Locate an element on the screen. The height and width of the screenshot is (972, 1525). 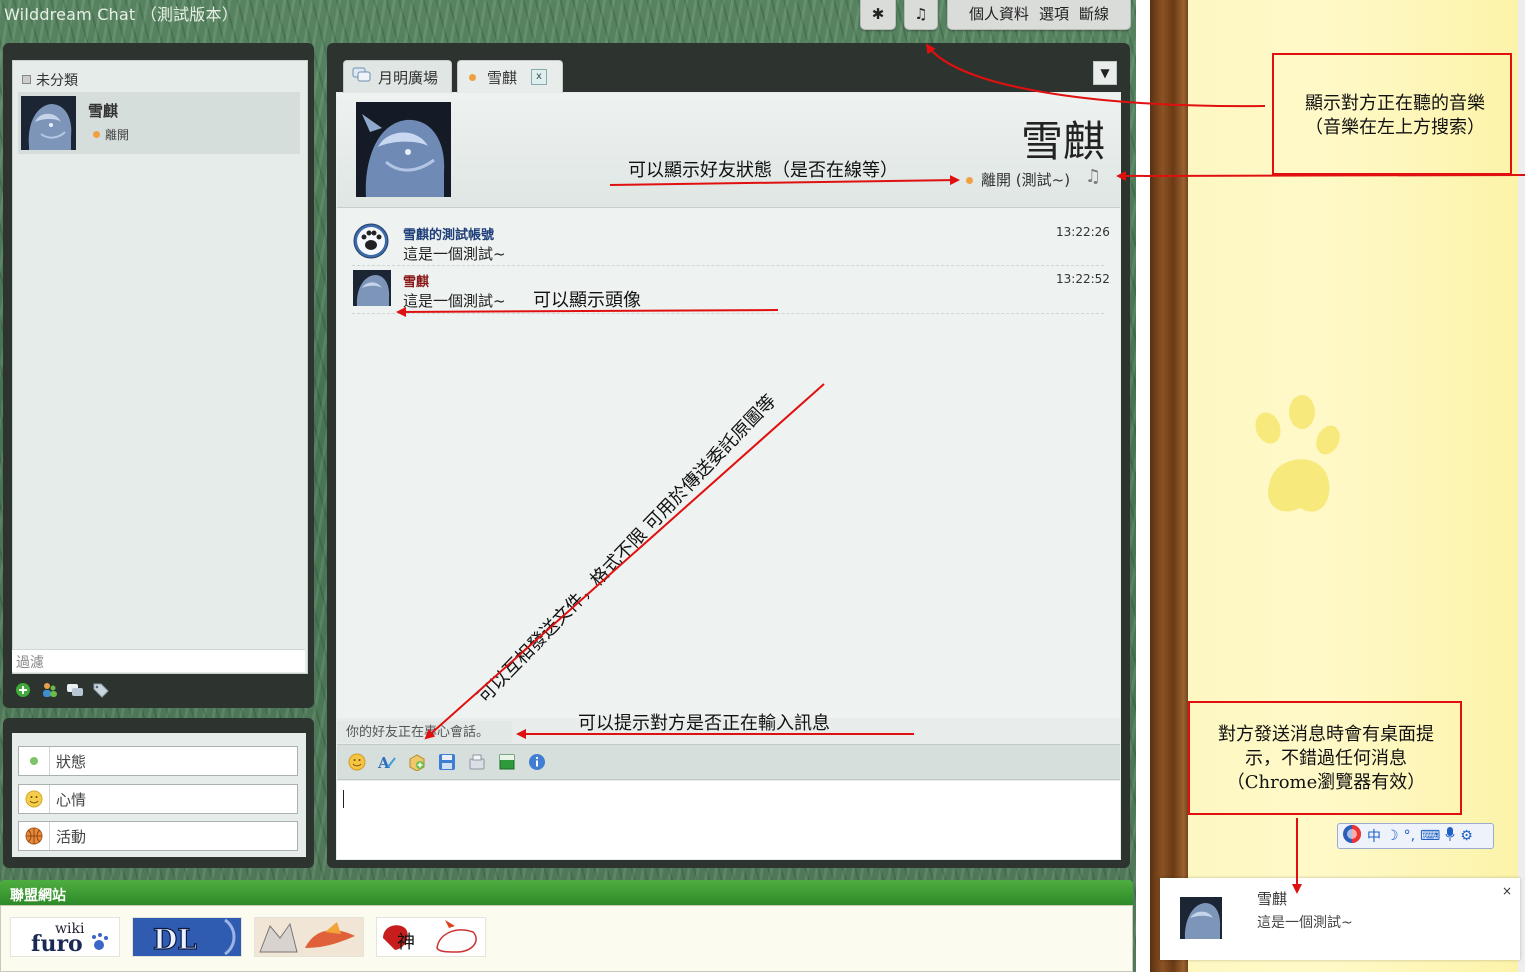
app-title: Wilddream Chat （測試版本） is located at coordinates (121, 14).